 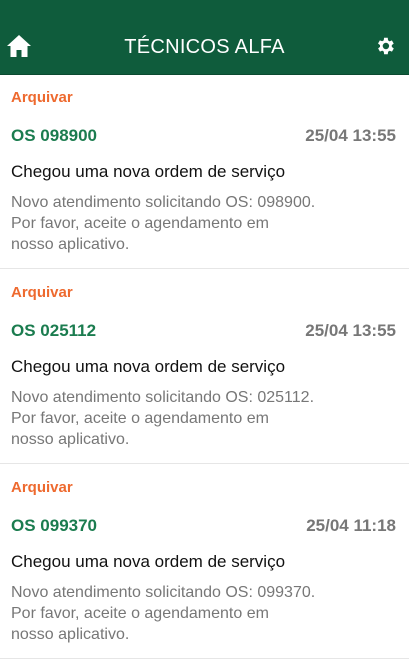 What do you see at coordinates (54, 135) in the screenshot?
I see `os-number: OS 098900` at bounding box center [54, 135].